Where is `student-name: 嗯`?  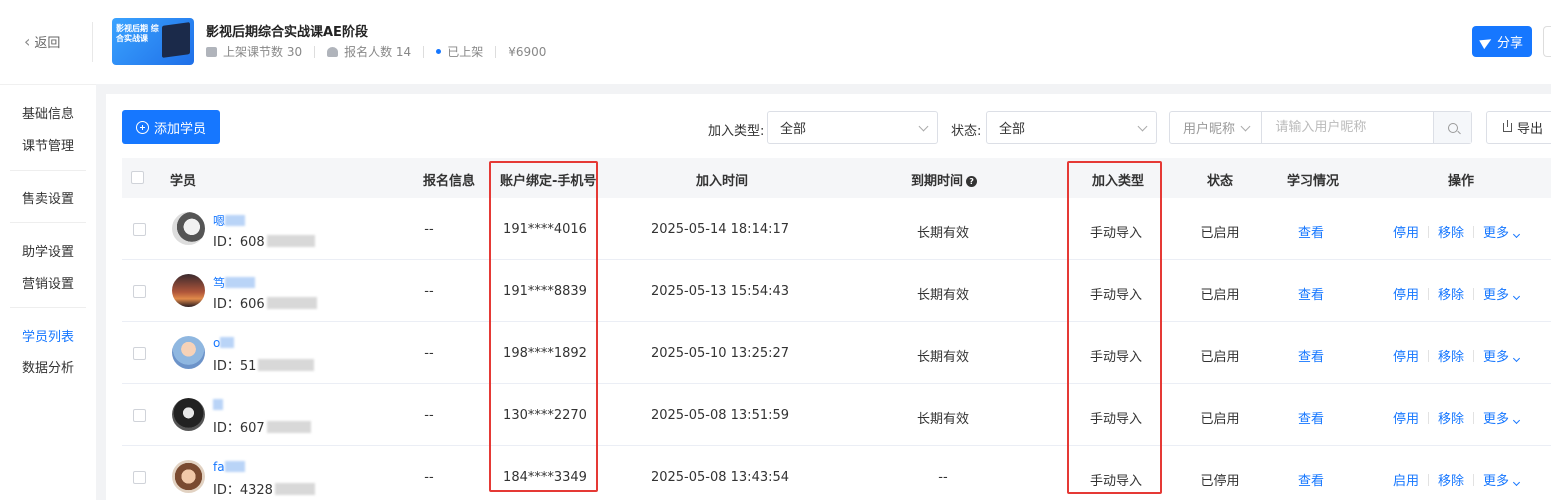 student-name: 嗯 is located at coordinates (229, 220).